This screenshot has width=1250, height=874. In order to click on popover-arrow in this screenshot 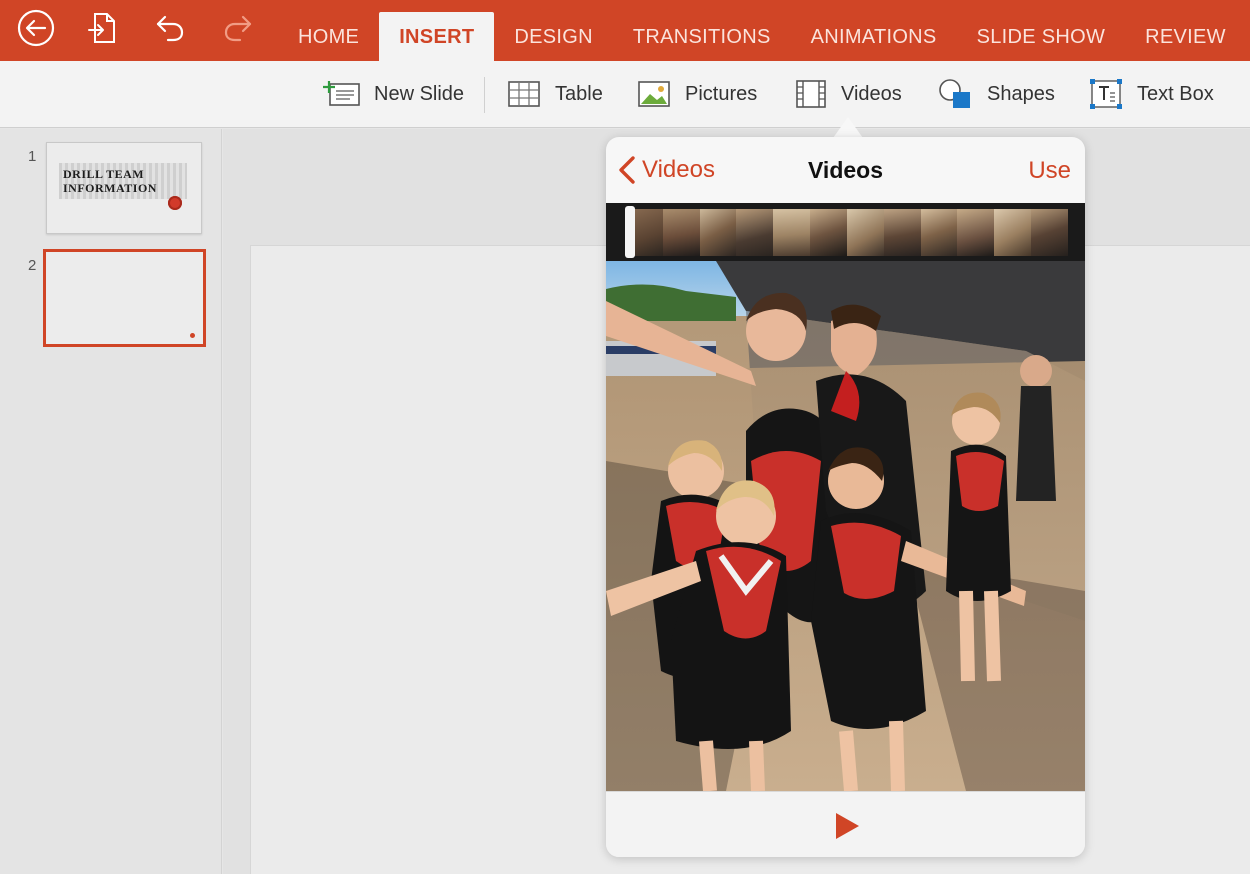, I will do `click(848, 127)`.